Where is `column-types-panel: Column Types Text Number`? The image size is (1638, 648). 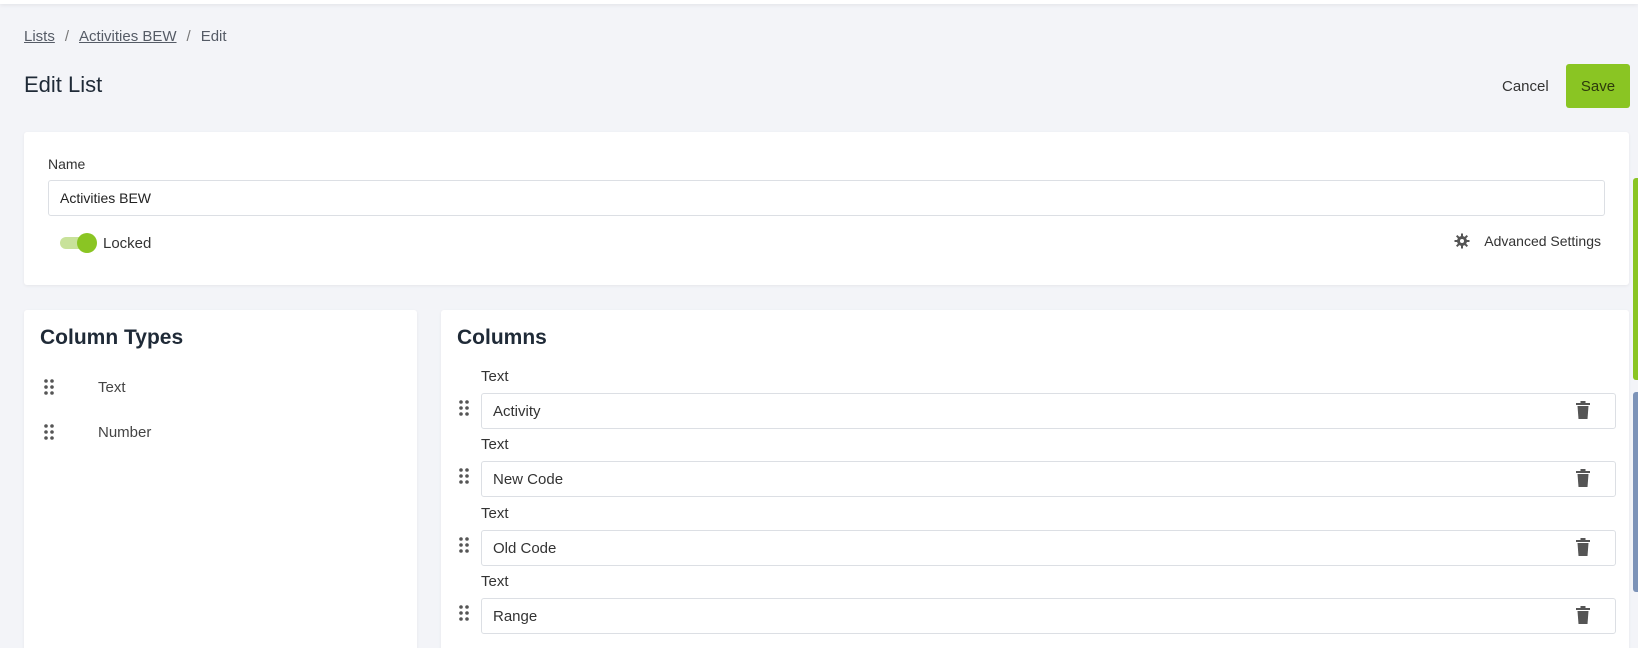
column-types-panel: Column Types Text Number is located at coordinates (220, 479).